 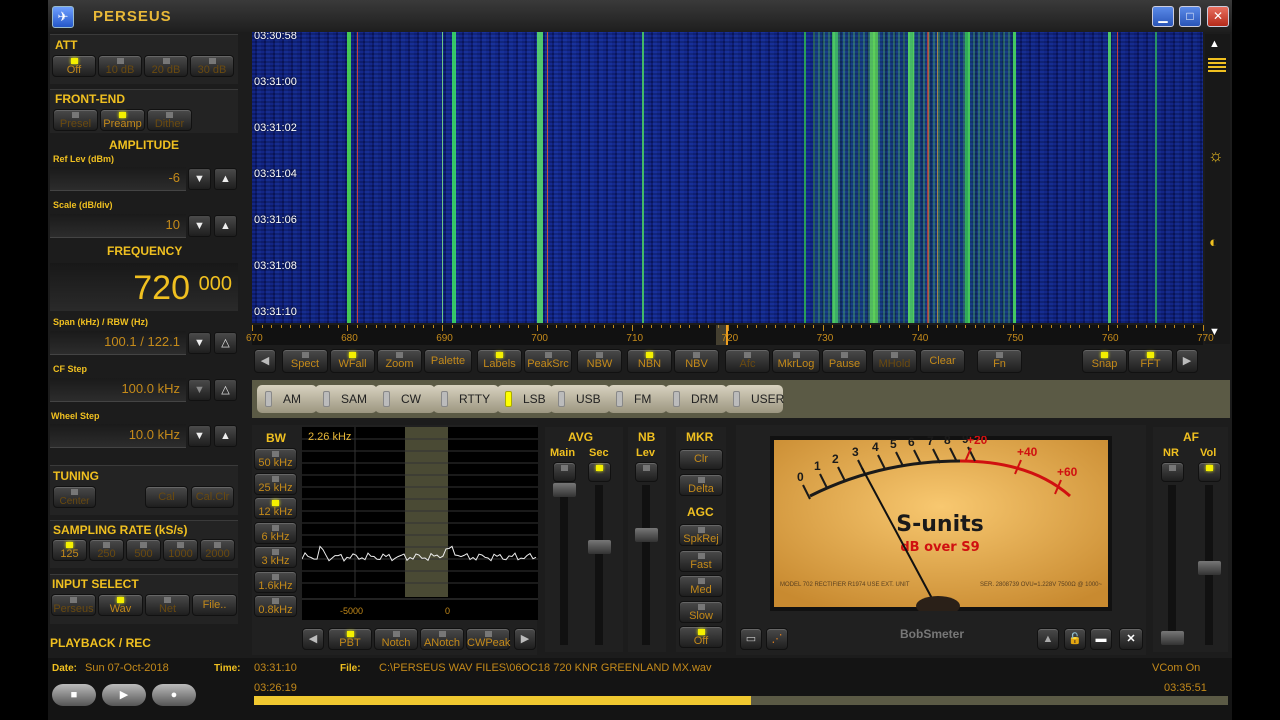 What do you see at coordinates (754, 399) in the screenshot?
I see `mode-user-button: USER` at bounding box center [754, 399].